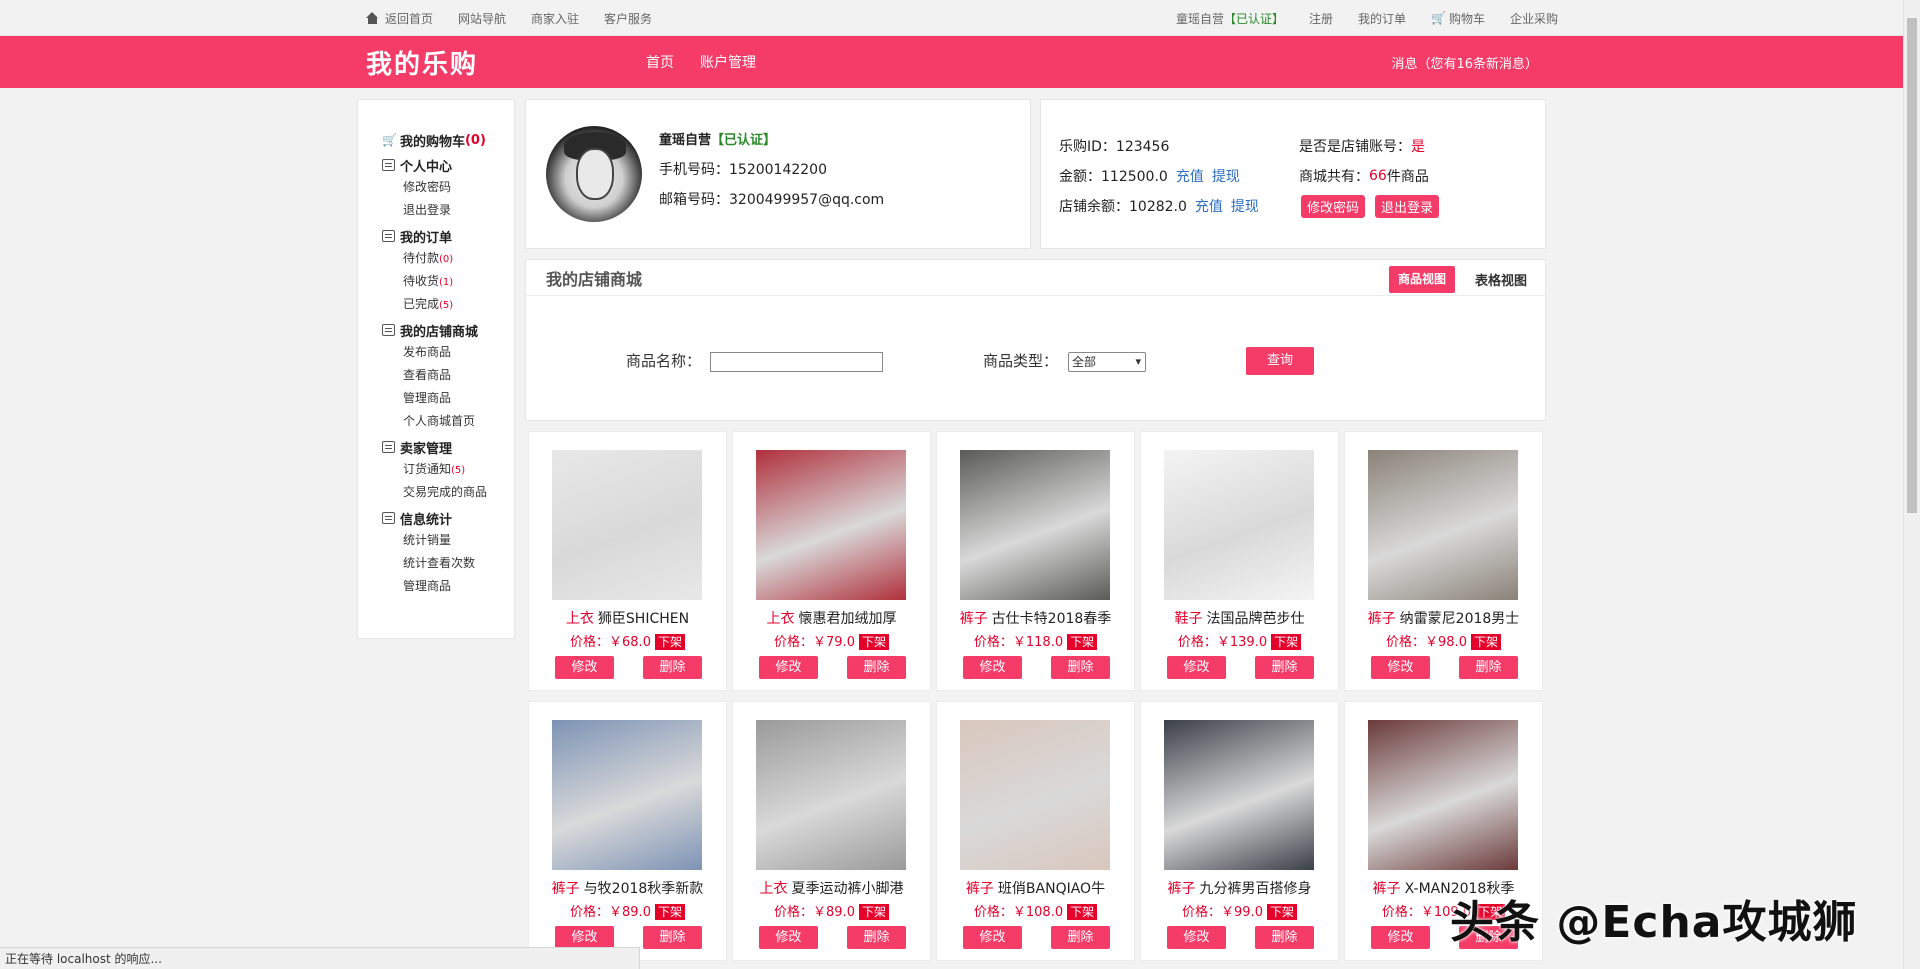 The height and width of the screenshot is (969, 1920). What do you see at coordinates (448, 165) in the screenshot?
I see `sidebar-group: 个人中心` at bounding box center [448, 165].